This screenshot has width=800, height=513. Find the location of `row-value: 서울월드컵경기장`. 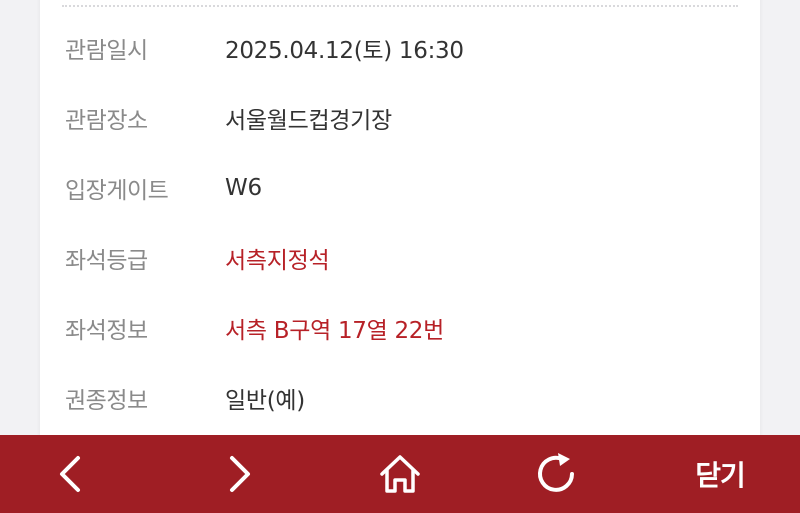

row-value: 서울월드컵경기장 is located at coordinates (308, 121).